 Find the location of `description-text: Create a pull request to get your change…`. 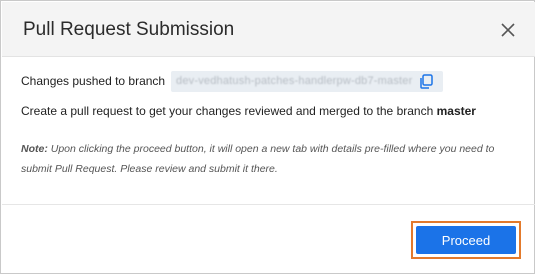

description-text: Create a pull request to get your change… is located at coordinates (229, 111).